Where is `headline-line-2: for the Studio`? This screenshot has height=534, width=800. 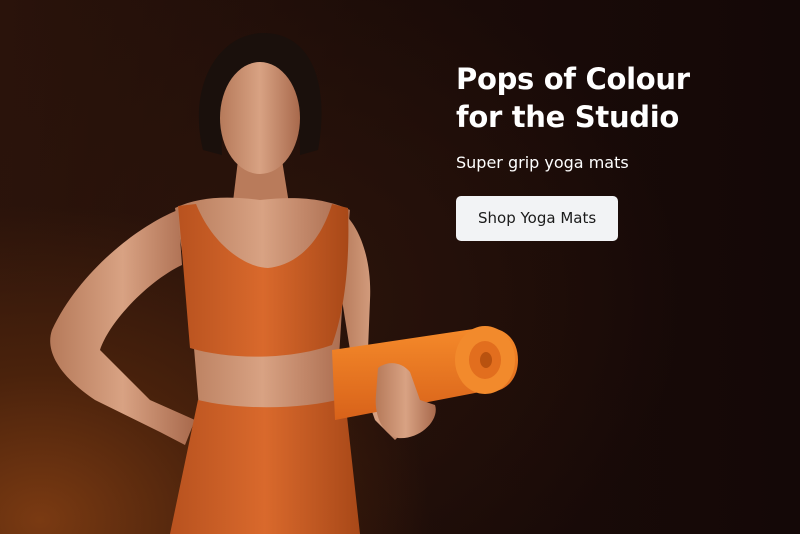
headline-line-2: for the Studio is located at coordinates (568, 117).